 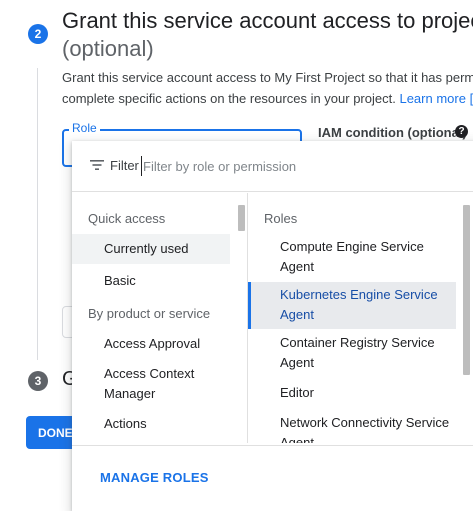 I want to click on done-button: DONE, so click(x=51, y=432).